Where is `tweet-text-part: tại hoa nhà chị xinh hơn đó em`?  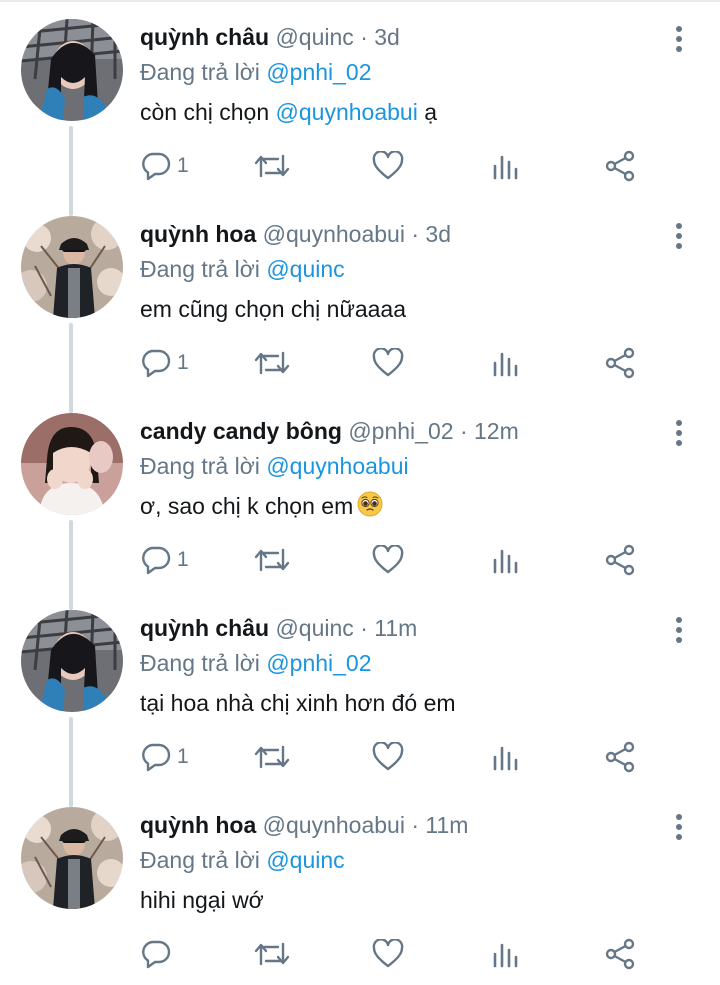 tweet-text-part: tại hoa nhà chị xinh hơn đó em is located at coordinates (298, 703).